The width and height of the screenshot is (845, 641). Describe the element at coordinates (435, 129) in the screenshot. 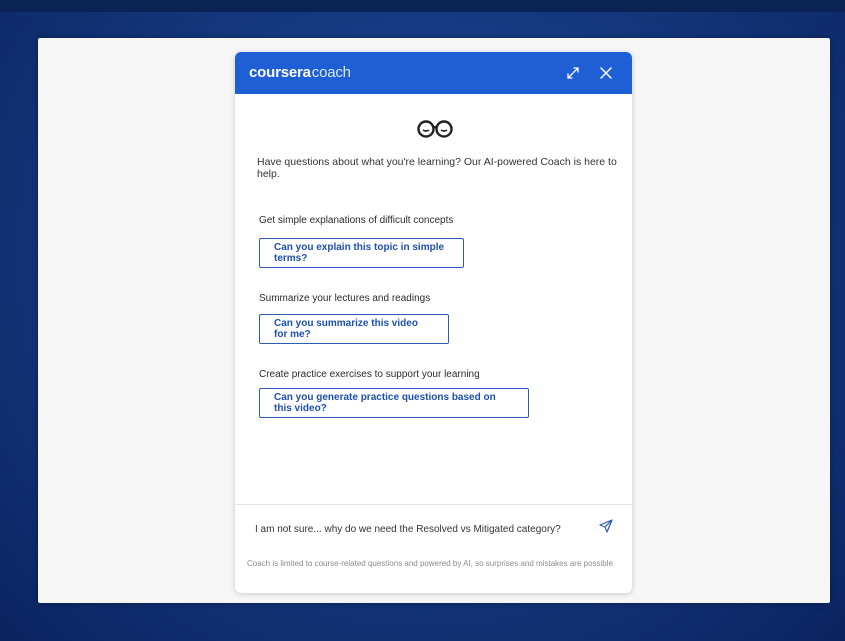

I see `coach-glasses-icon` at that location.